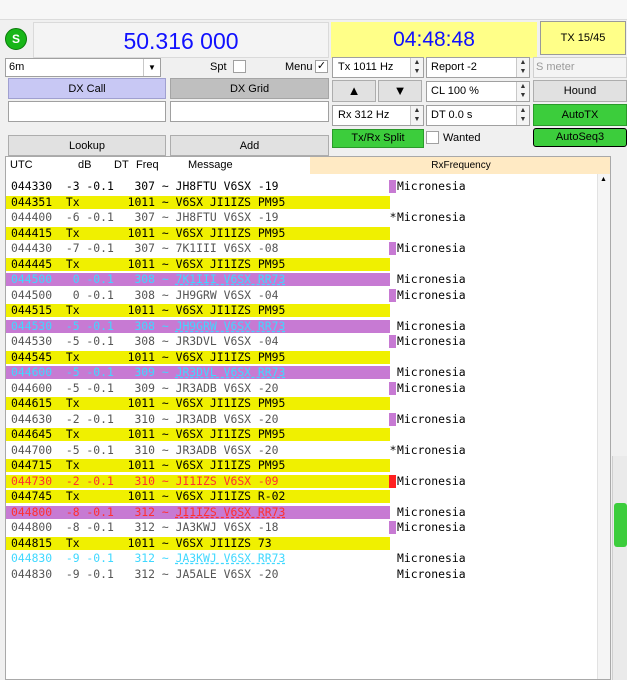  I want to click on decode-row: 044745 Tx 1011 ~ V6SX JI1IZS R-02, so click(301, 497).